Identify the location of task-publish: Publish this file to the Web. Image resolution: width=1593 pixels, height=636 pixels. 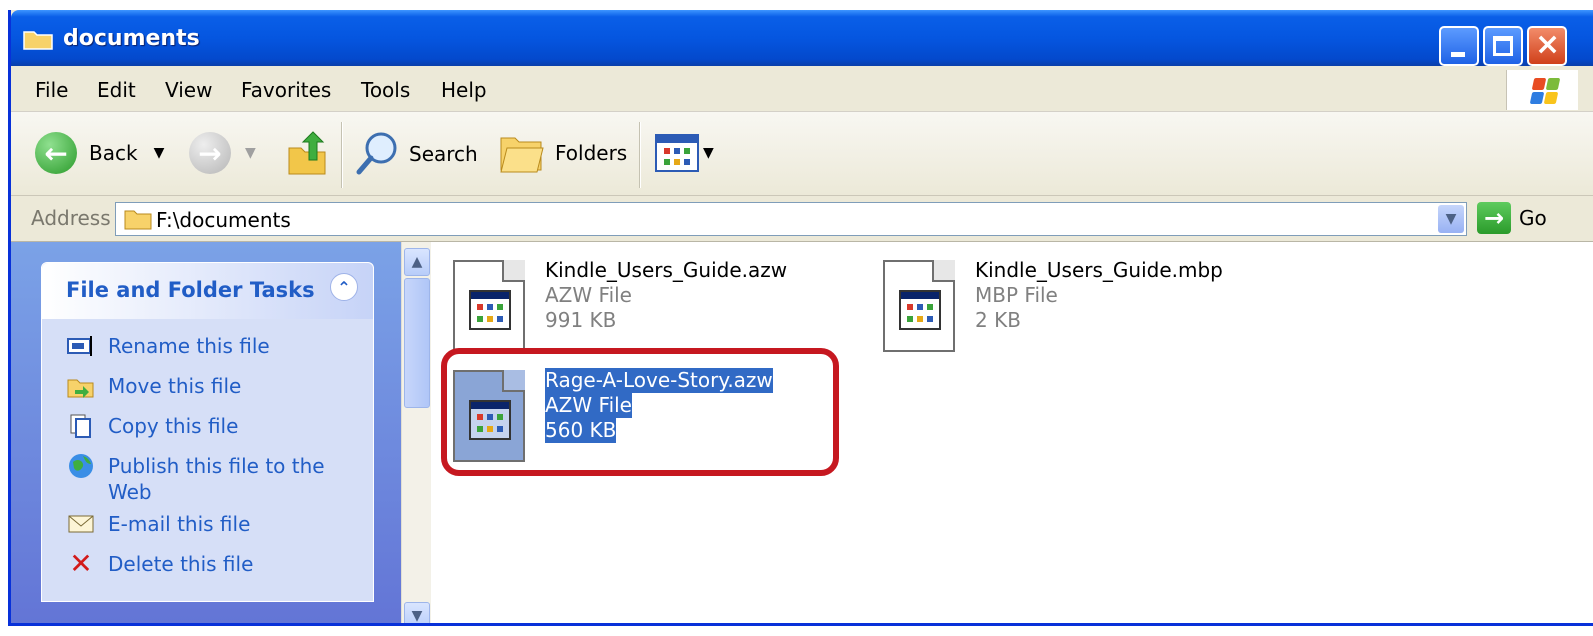
(196, 479).